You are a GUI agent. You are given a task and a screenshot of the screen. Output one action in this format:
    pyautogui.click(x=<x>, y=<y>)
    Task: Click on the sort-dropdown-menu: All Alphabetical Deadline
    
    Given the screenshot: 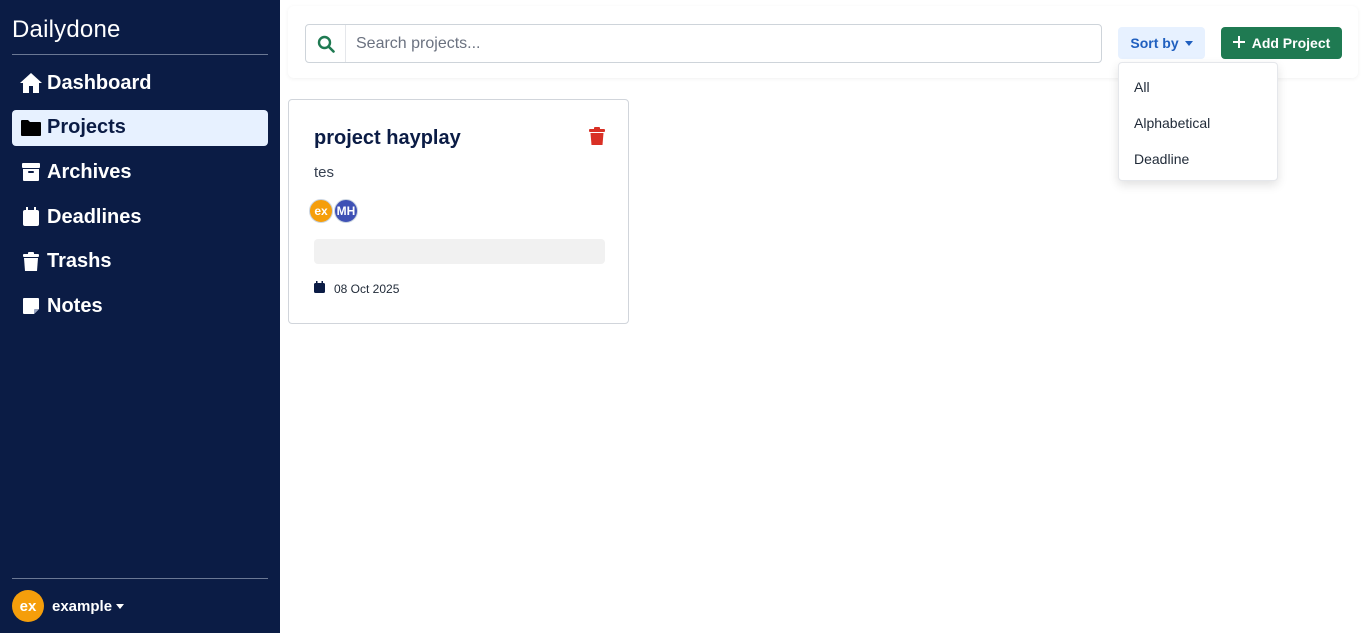 What is the action you would take?
    pyautogui.click(x=1198, y=121)
    